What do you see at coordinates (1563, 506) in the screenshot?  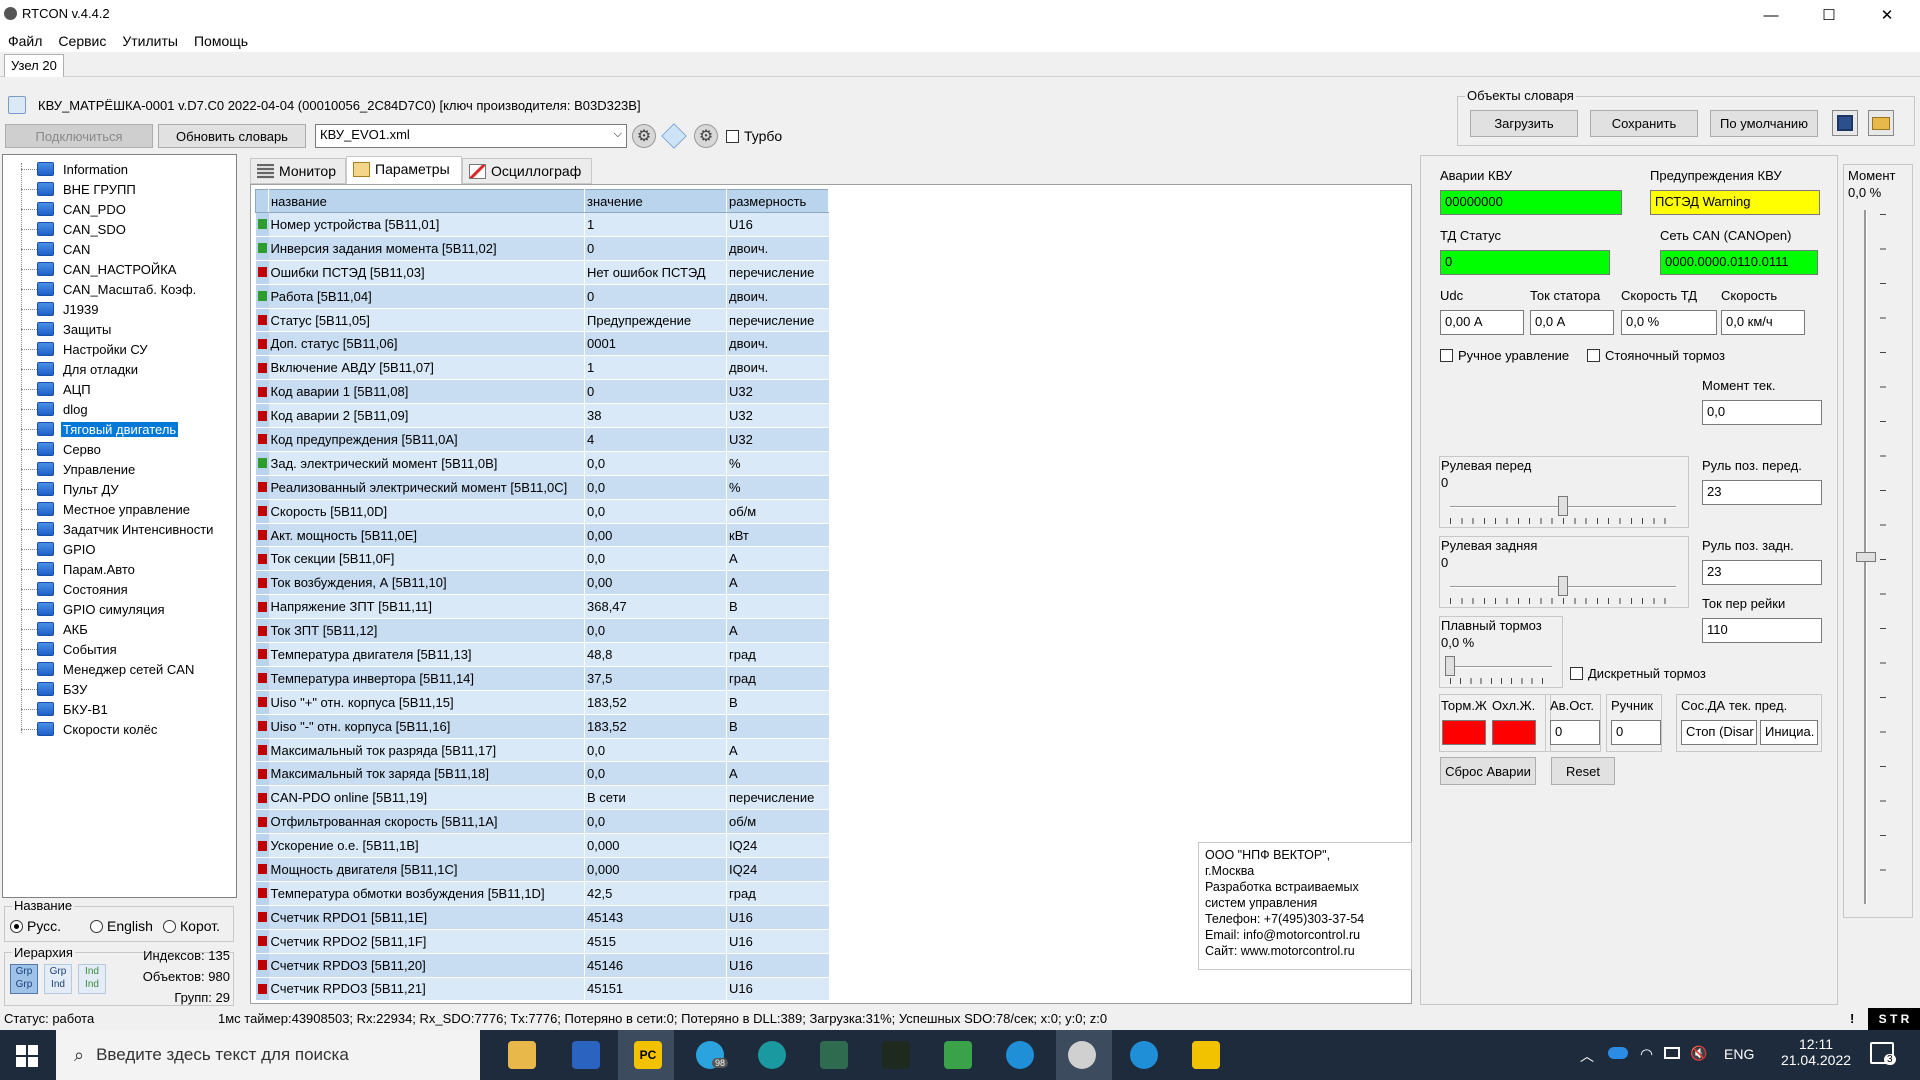 I see `steer-front-slider` at bounding box center [1563, 506].